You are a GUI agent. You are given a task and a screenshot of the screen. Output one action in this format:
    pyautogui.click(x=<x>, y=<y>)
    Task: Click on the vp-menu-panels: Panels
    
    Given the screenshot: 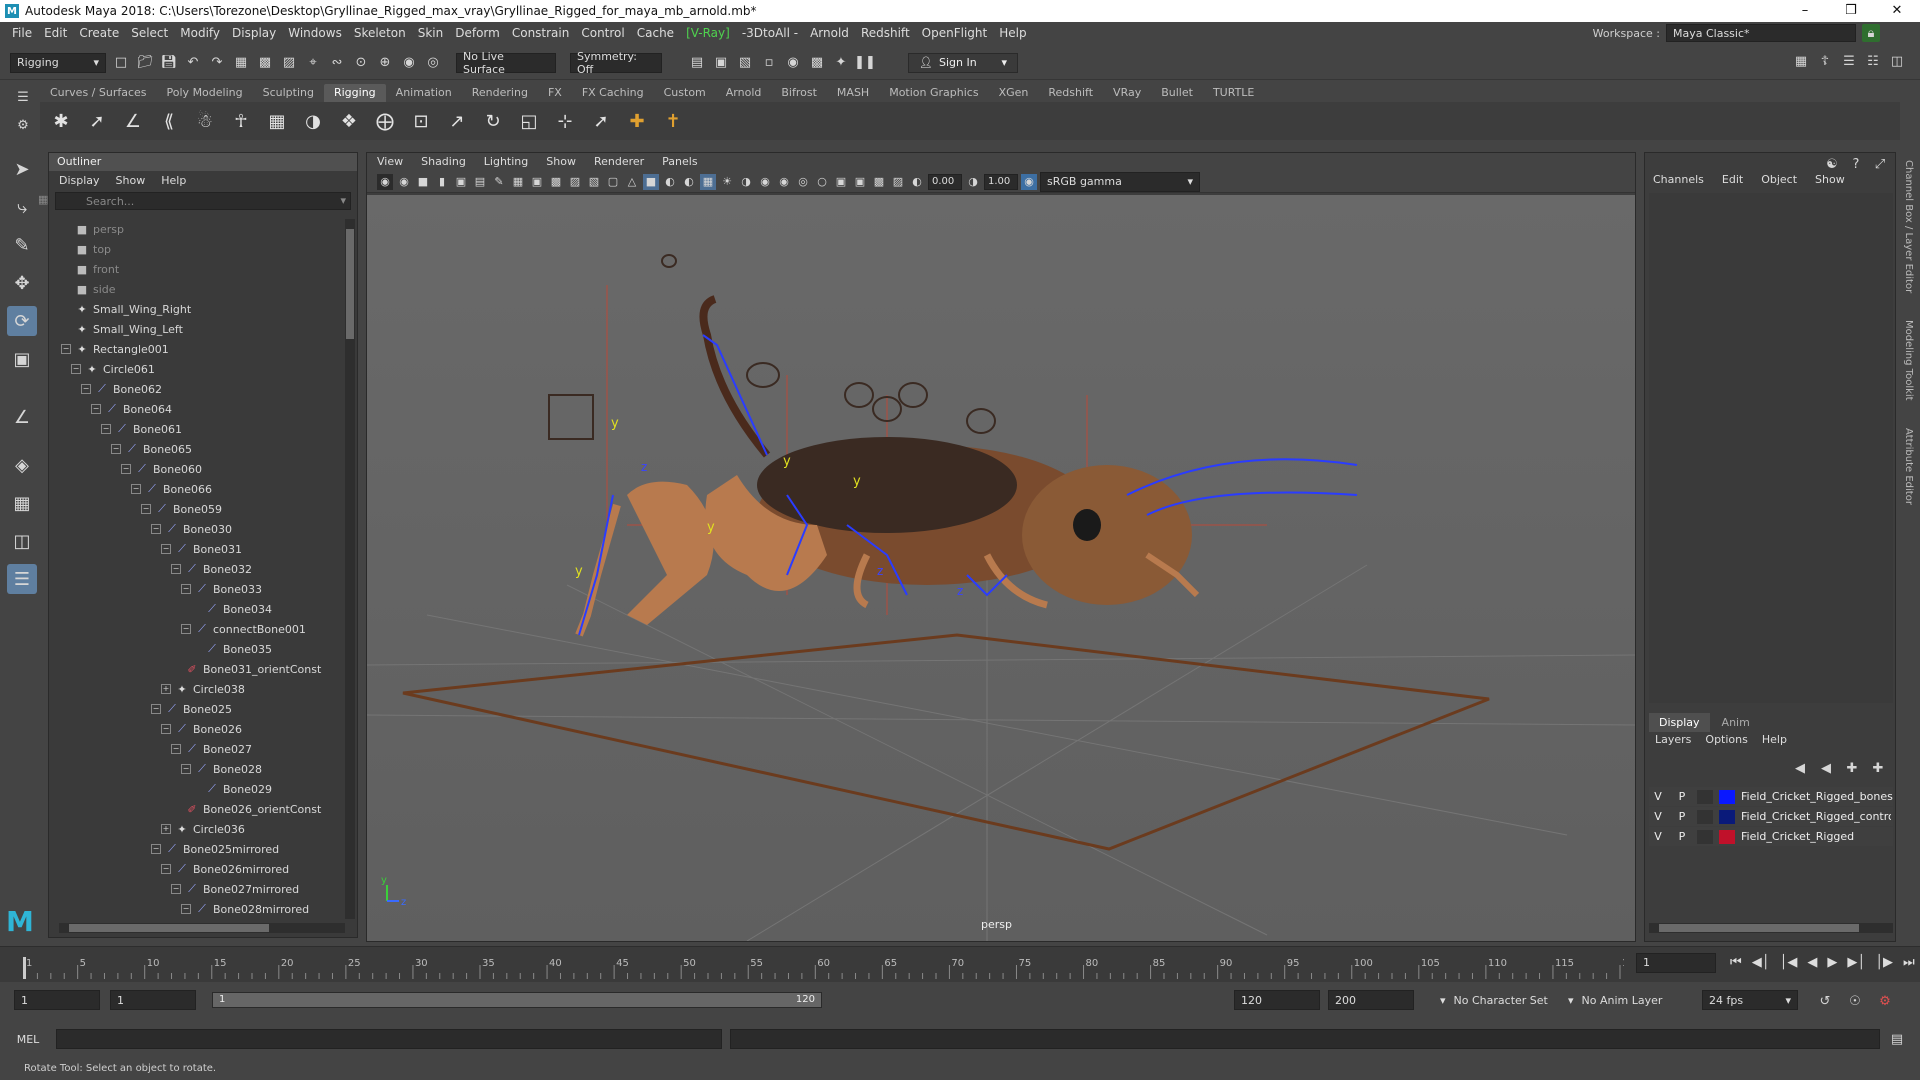 What is the action you would take?
    pyautogui.click(x=679, y=162)
    